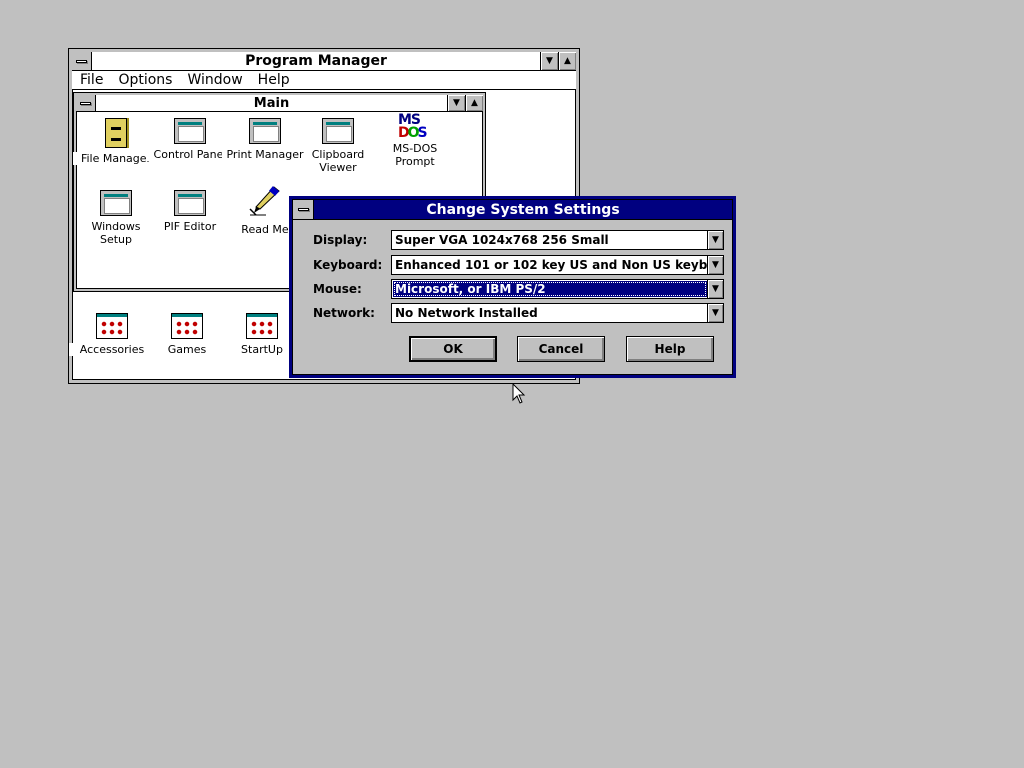  What do you see at coordinates (338, 161) in the screenshot?
I see `icon-label: Clipboard Viewer` at bounding box center [338, 161].